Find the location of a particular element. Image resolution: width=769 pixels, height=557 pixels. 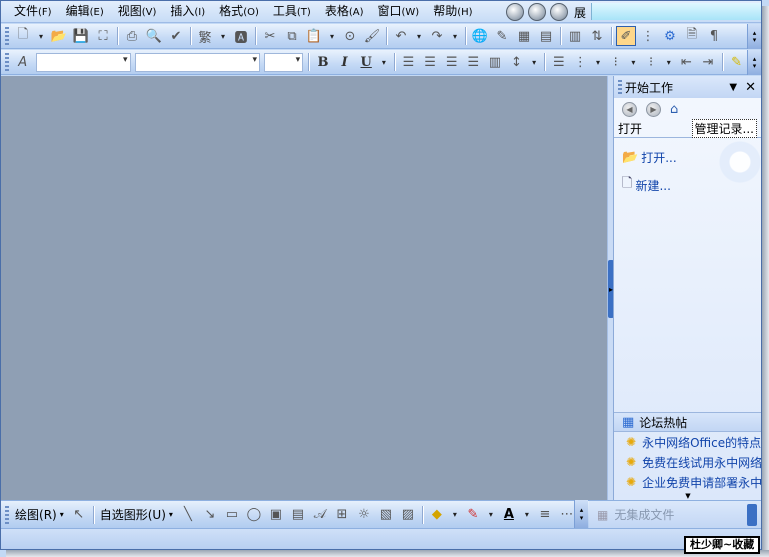

format-painter-icon: 🖌 is located at coordinates (372, 36).